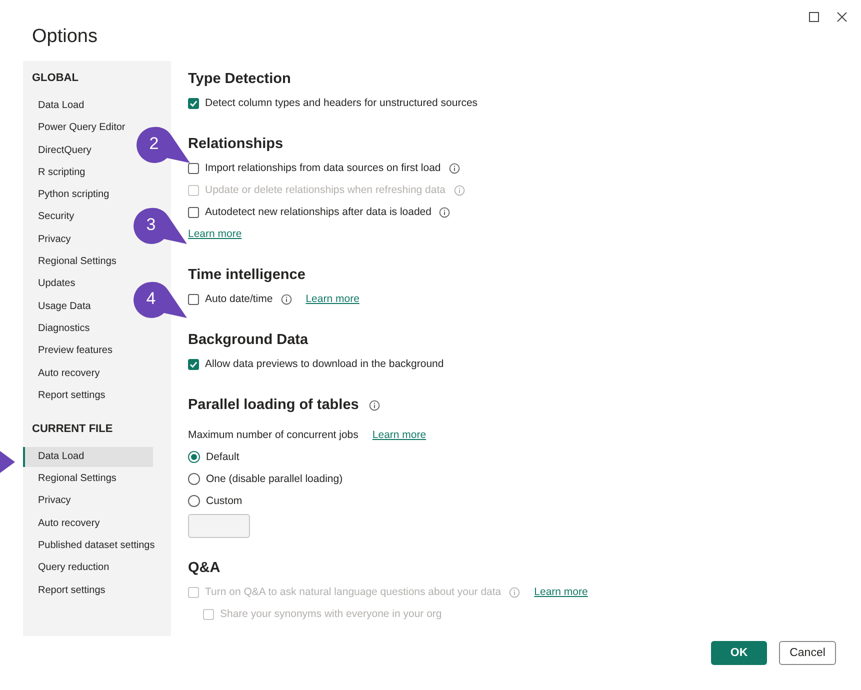 The width and height of the screenshot is (861, 690). Describe the element at coordinates (54, 78) in the screenshot. I see `sidebar-heading: GLOBAL` at that location.